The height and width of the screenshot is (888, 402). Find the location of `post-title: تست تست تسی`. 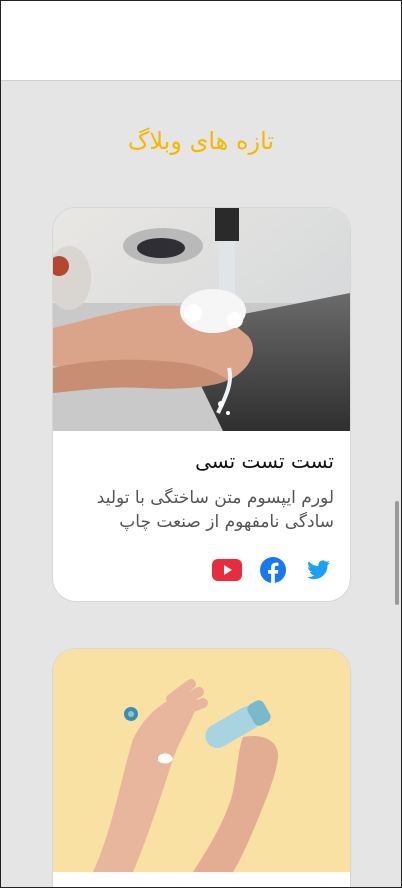

post-title: تست تست تسی is located at coordinates (264, 461).